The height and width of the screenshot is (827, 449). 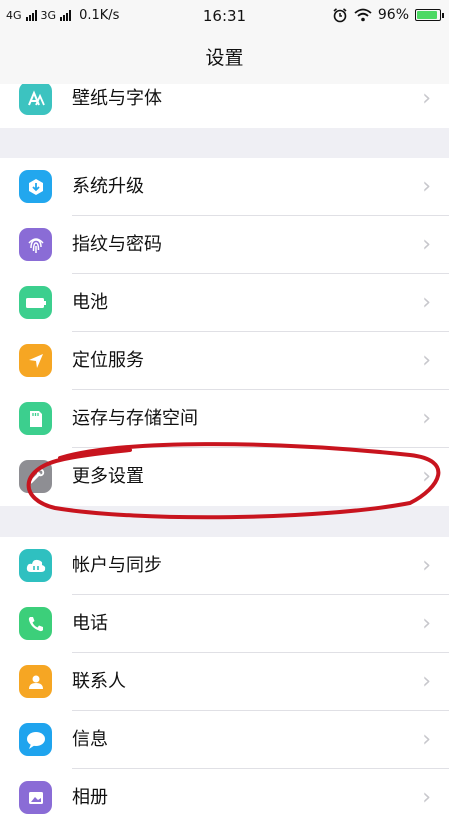 What do you see at coordinates (429, 15) in the screenshot?
I see `battery-indicator-icon` at bounding box center [429, 15].